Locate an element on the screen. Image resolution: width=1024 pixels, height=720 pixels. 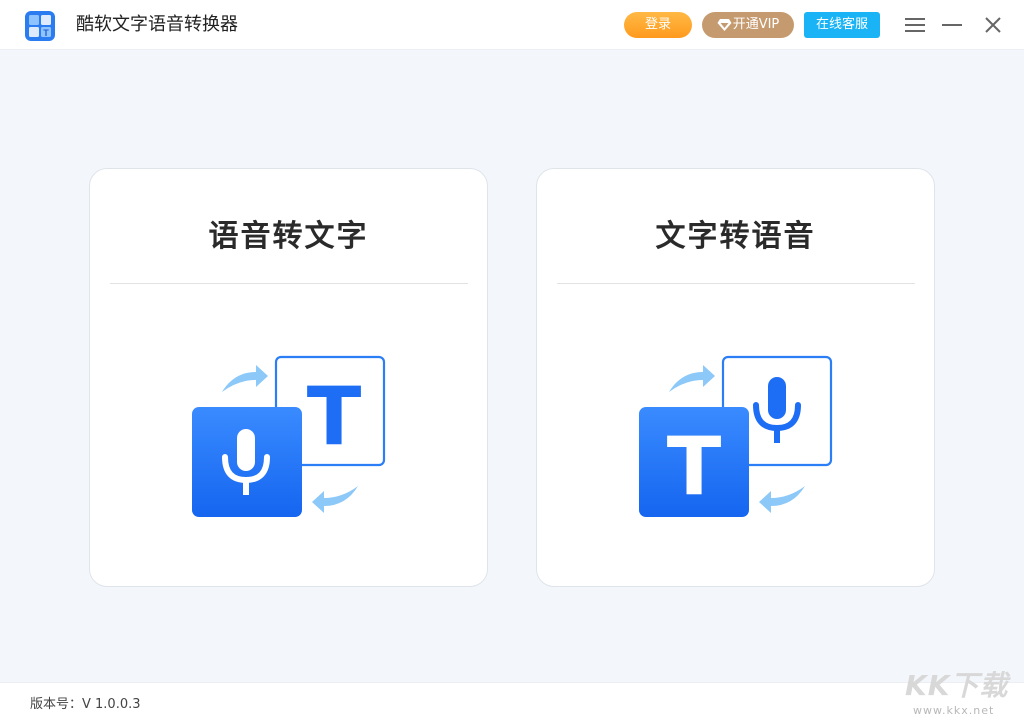
login-button: 登录 is located at coordinates (658, 25).